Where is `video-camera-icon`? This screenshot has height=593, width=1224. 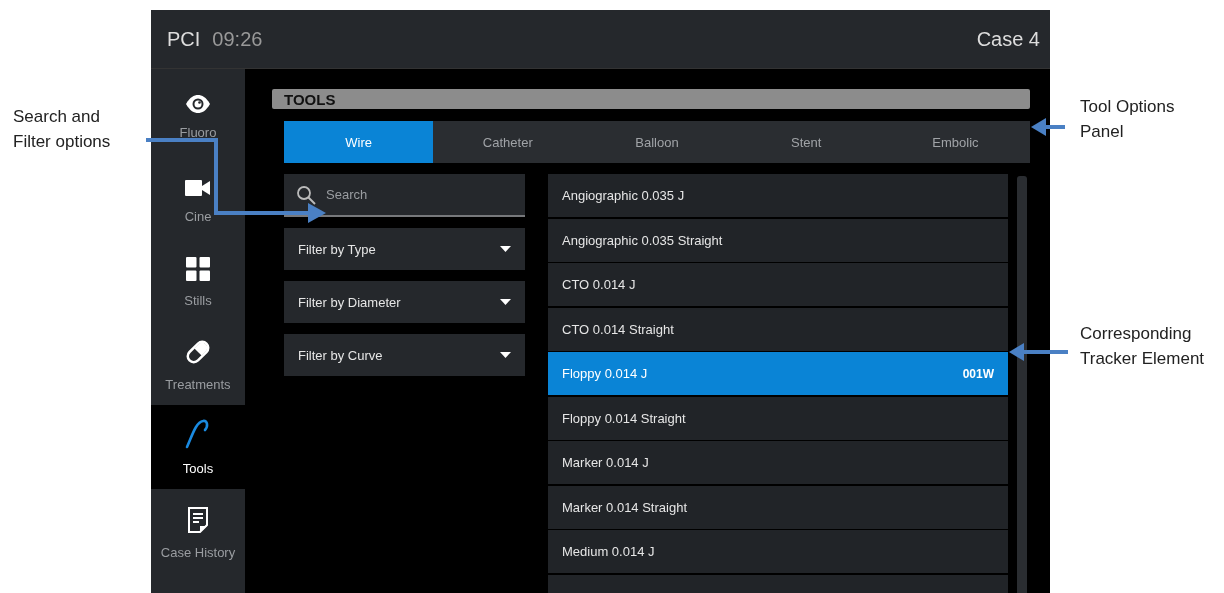 video-camera-icon is located at coordinates (198, 187).